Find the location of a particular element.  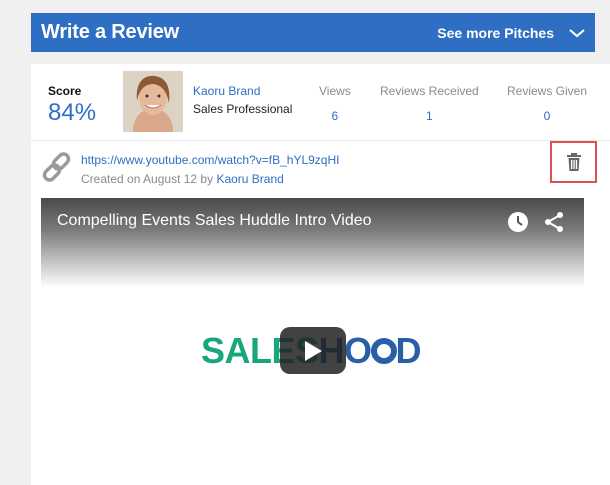

play-icon is located at coordinates (313, 350).